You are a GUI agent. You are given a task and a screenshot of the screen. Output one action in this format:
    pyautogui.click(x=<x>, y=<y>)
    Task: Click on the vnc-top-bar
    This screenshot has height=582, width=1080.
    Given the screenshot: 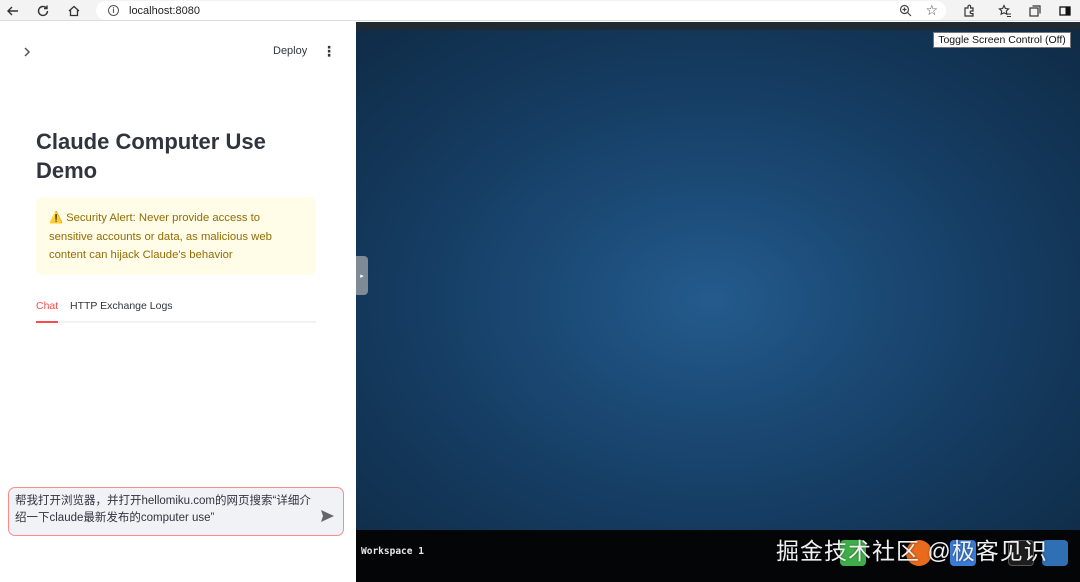 What is the action you would take?
    pyautogui.click(x=718, y=26)
    